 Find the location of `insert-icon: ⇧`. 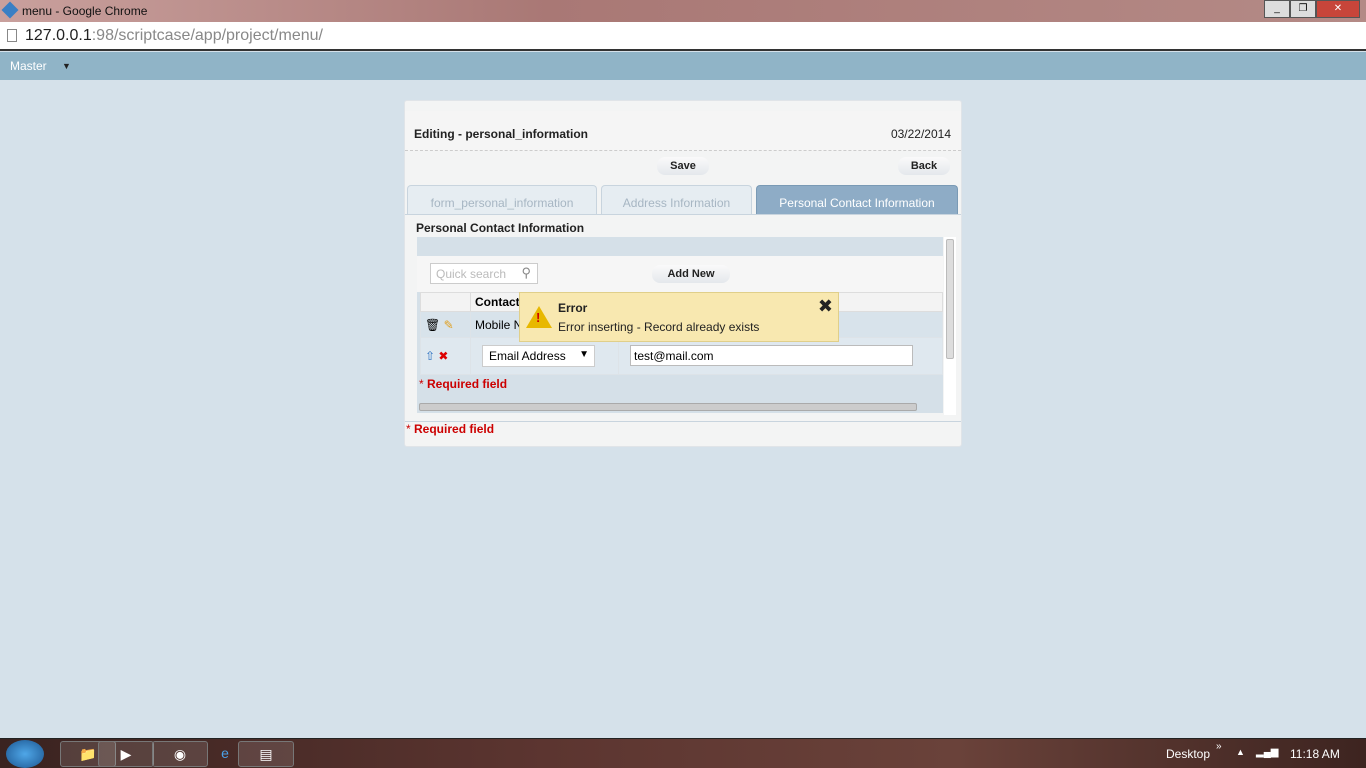

insert-icon: ⇧ is located at coordinates (430, 356).